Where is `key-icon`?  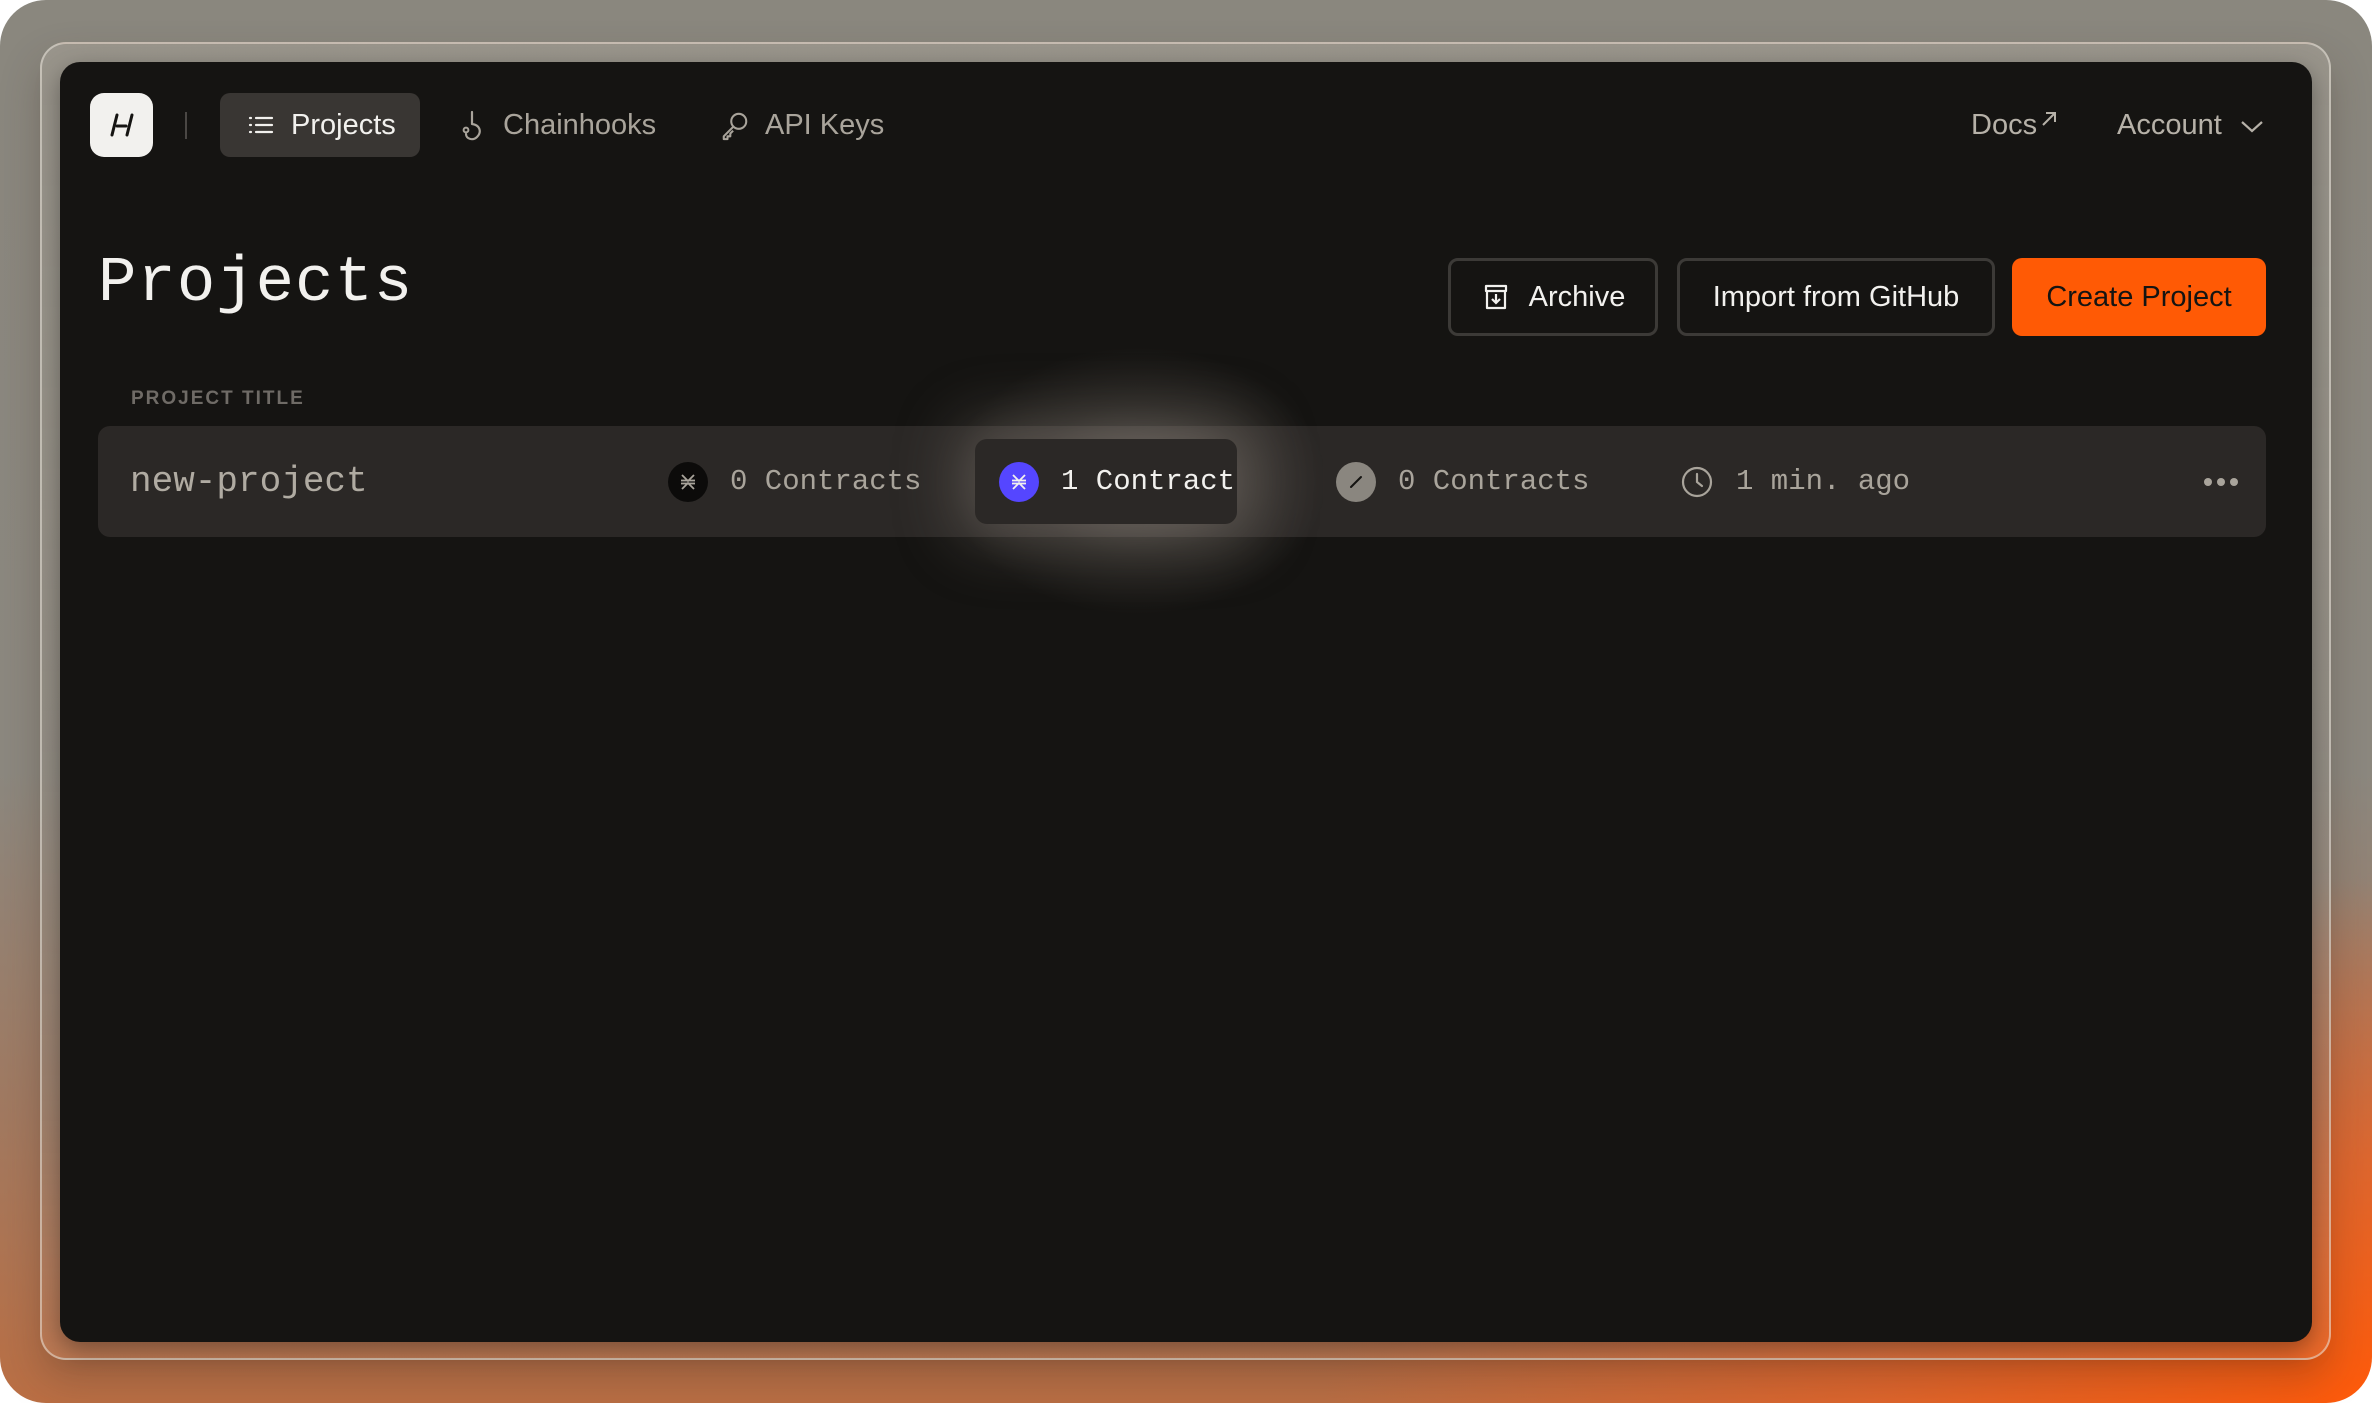
key-icon is located at coordinates (735, 125).